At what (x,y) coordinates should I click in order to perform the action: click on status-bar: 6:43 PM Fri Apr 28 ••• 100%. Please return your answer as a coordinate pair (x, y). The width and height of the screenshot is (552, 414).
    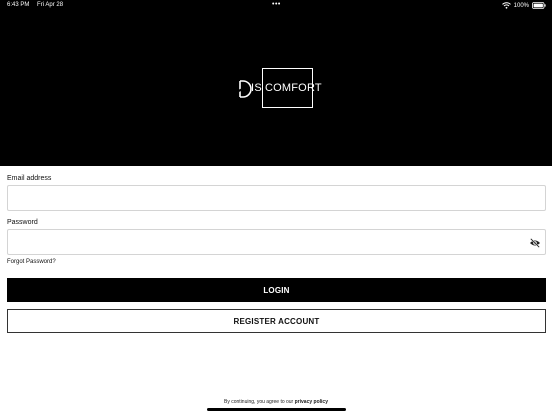
    Looking at the image, I should click on (276, 5).